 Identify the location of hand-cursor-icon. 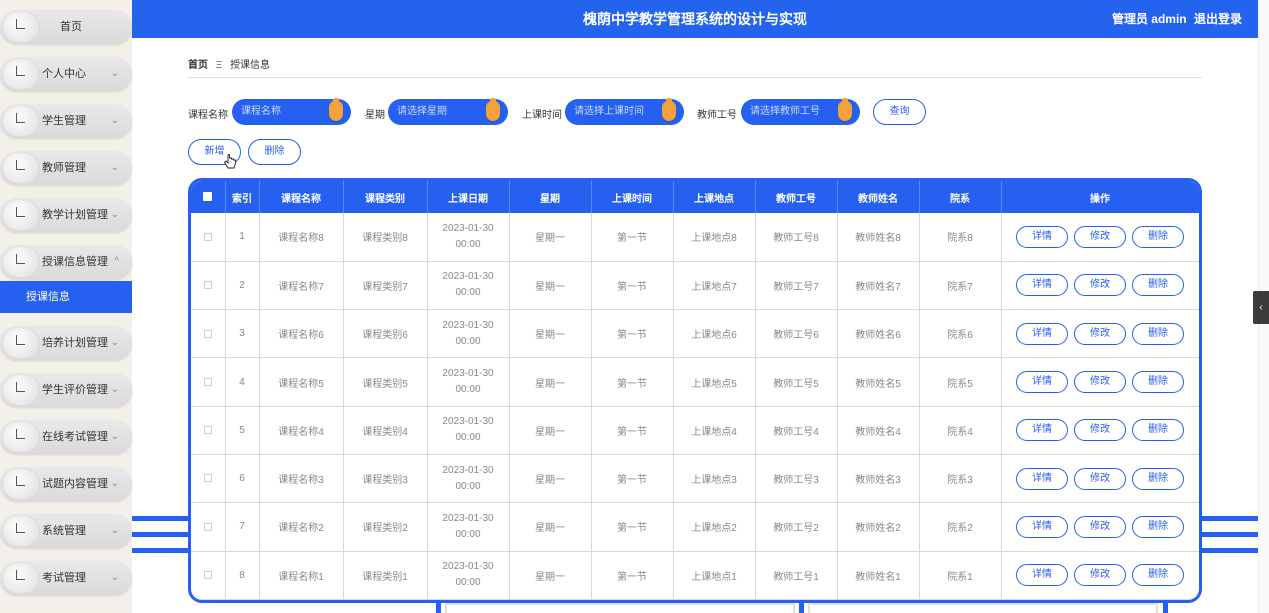
(230, 161).